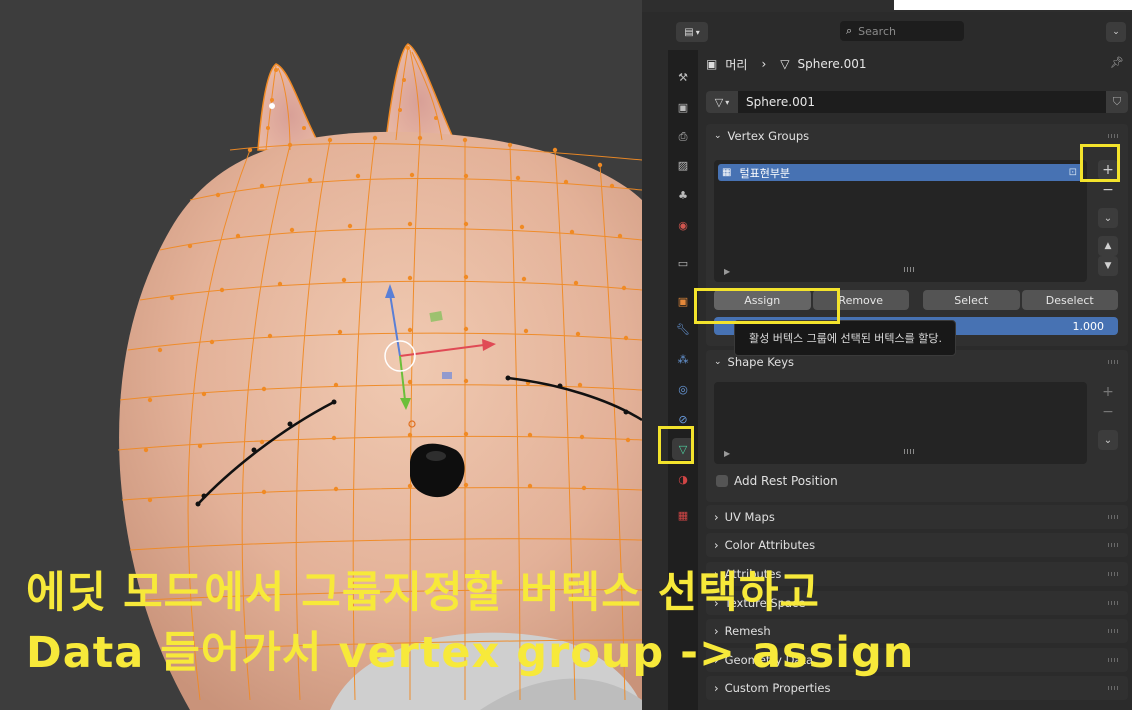 The height and width of the screenshot is (710, 1132). I want to click on scene-icon: ♣, so click(683, 195).